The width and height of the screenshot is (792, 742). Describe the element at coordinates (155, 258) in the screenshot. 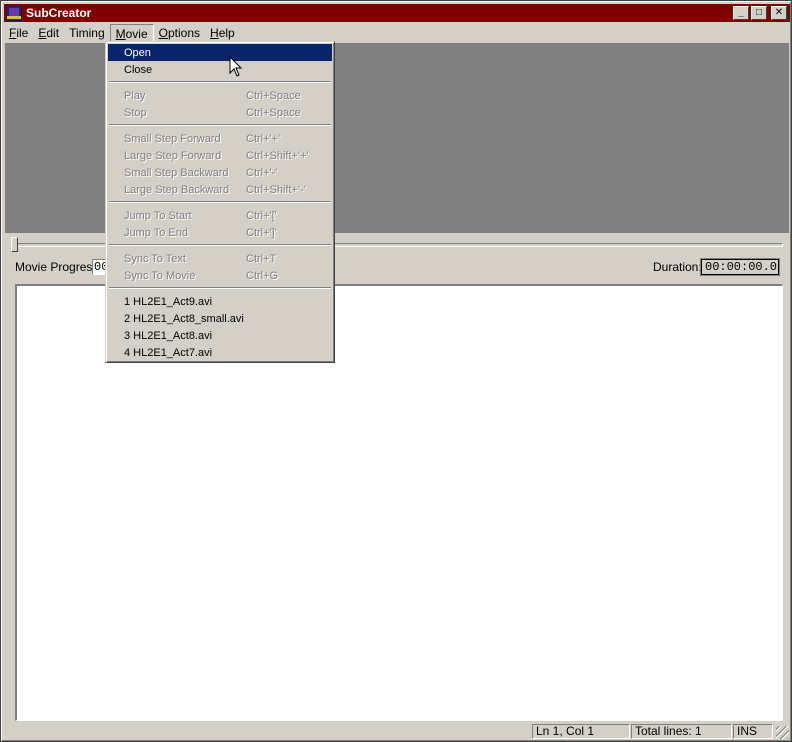

I see `menu-item-label: Sync To Text` at that location.